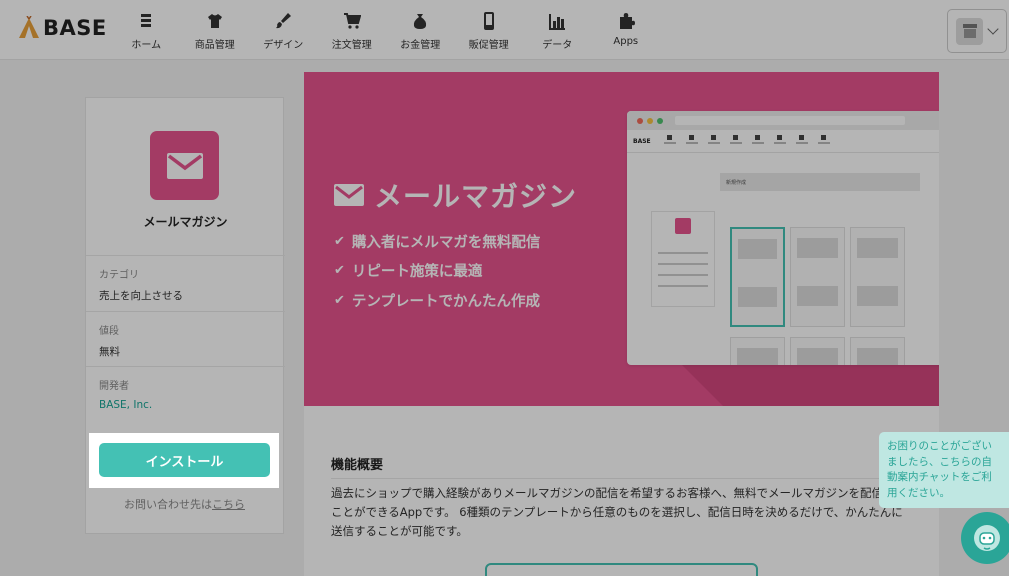 This screenshot has width=1009, height=576. What do you see at coordinates (488, 21) in the screenshot?
I see `smartphone-icon` at bounding box center [488, 21].